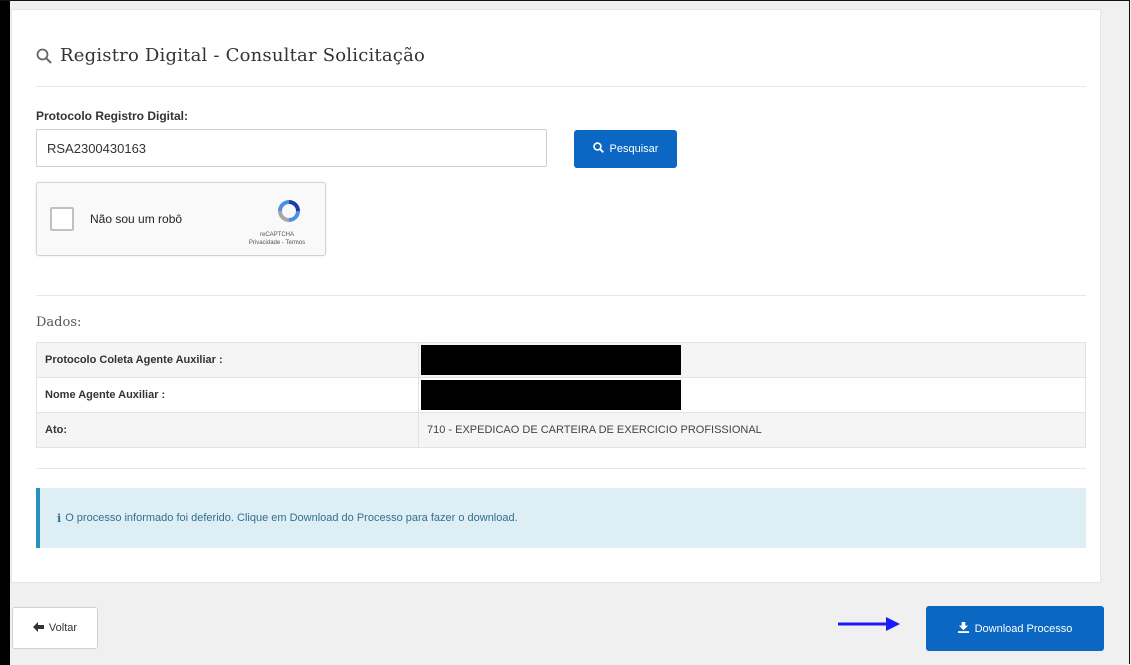 The height and width of the screenshot is (665, 1131). I want to click on page-header: Registro Digital - Consultar Solicitação, so click(230, 55).